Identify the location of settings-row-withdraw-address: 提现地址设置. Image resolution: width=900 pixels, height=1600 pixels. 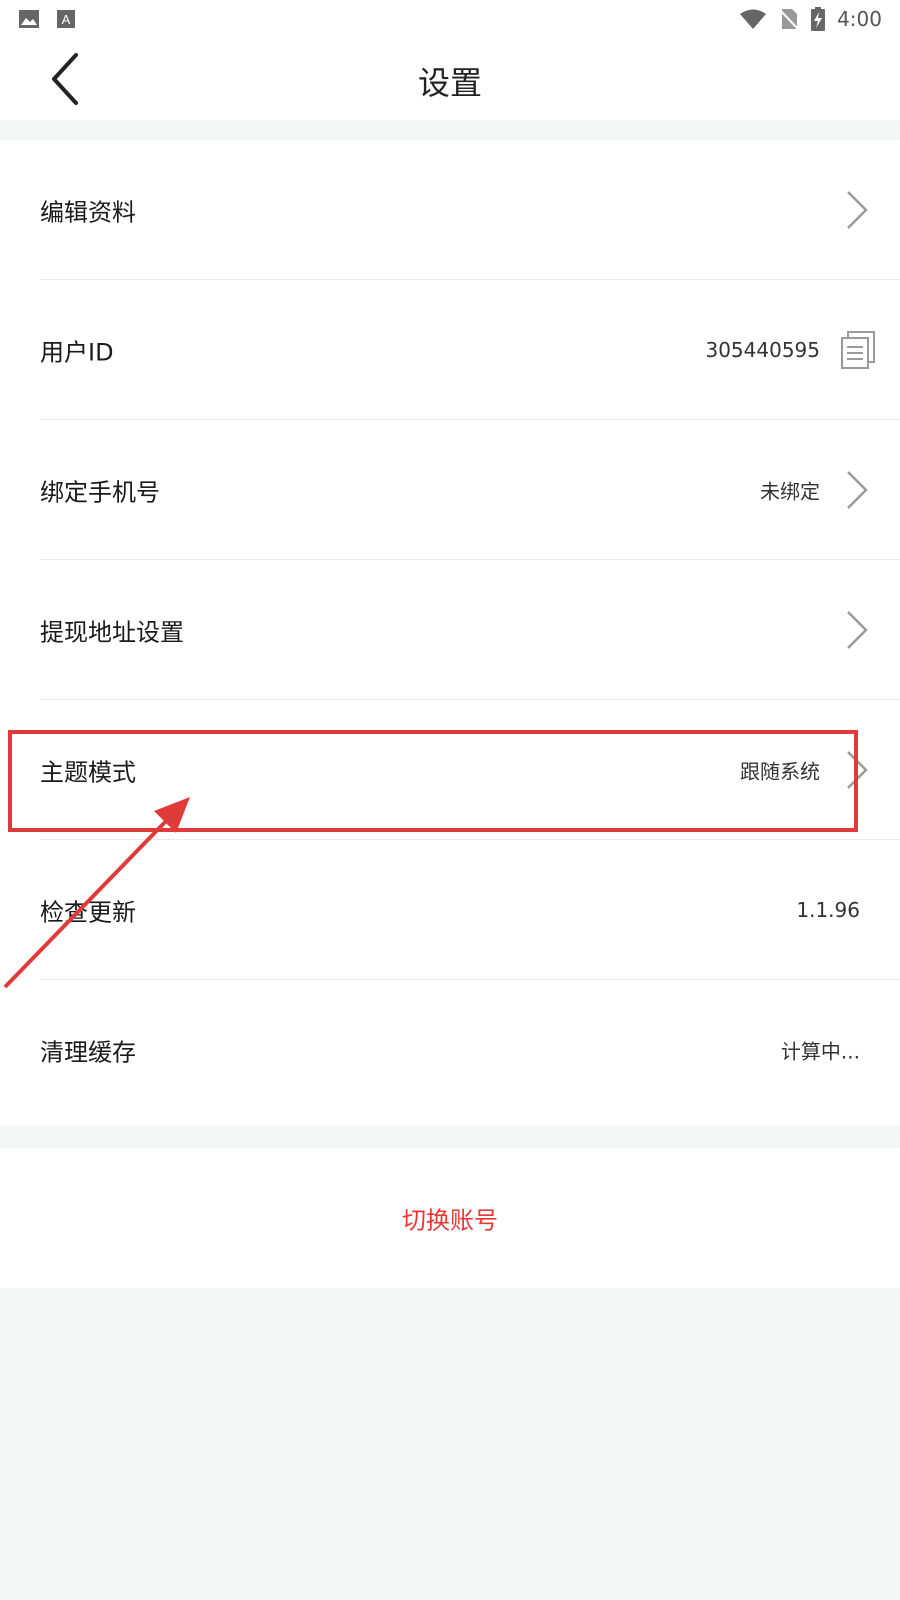
(450, 630).